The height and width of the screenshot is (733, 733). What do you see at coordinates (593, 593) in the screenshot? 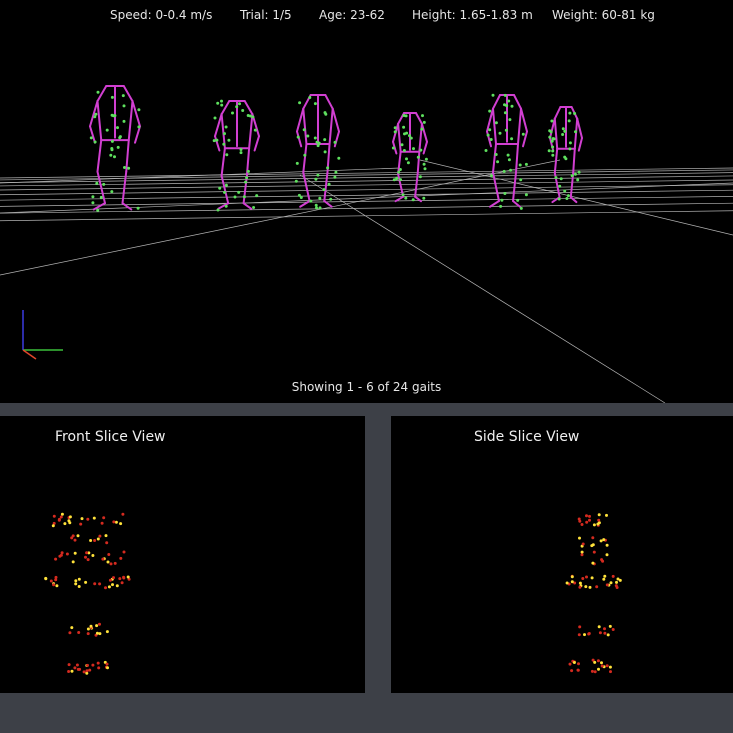
I see `slice-points` at bounding box center [593, 593].